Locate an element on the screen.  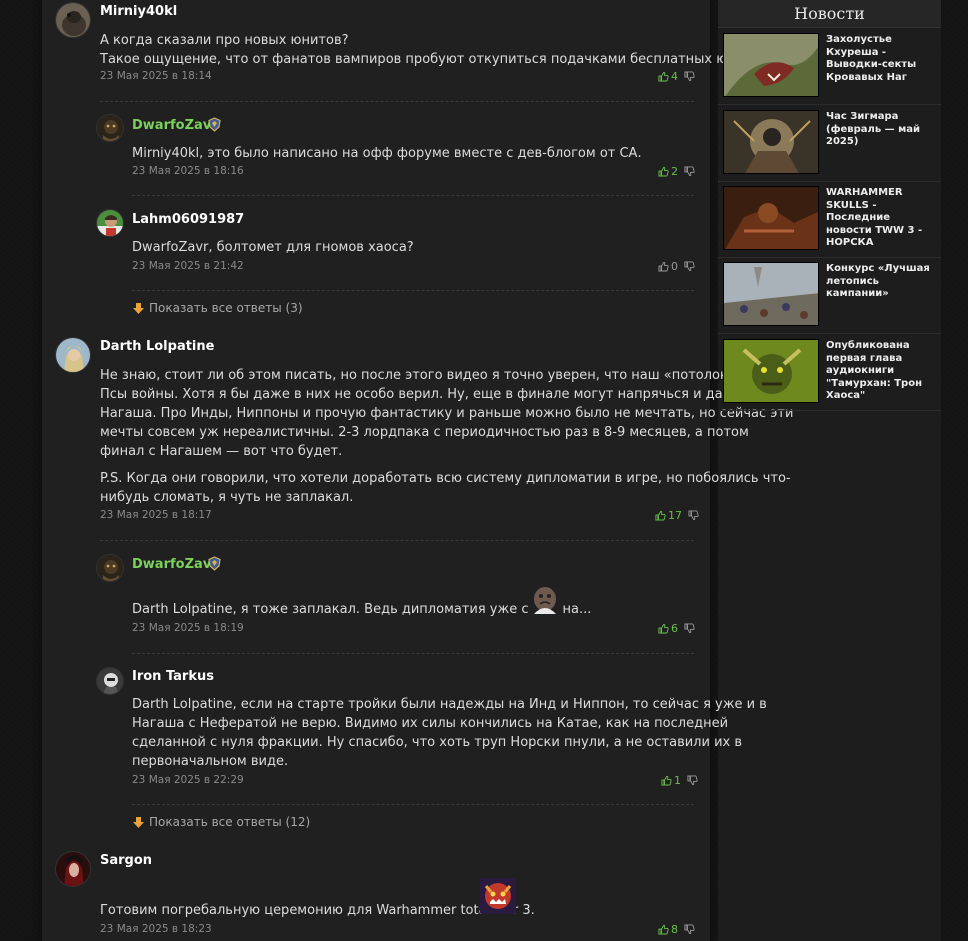
comment-votes: 17 is located at coordinates (677, 515).